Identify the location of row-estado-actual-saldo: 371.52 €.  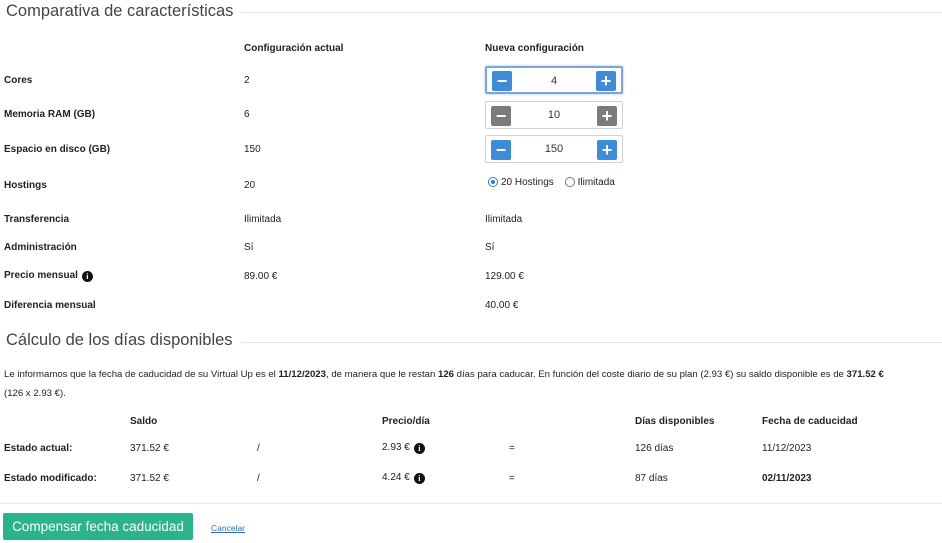
(149, 448).